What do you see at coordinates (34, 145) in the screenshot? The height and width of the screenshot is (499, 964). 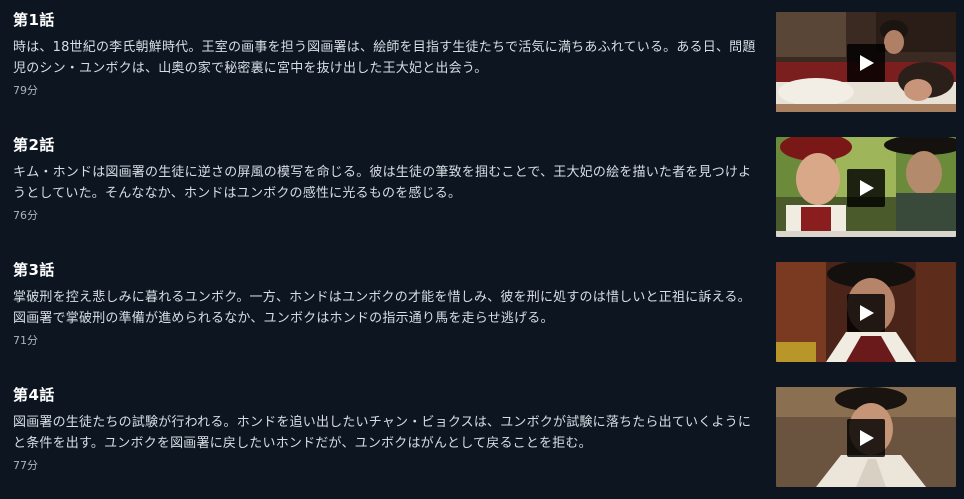 I see `episode-title: 第2話` at bounding box center [34, 145].